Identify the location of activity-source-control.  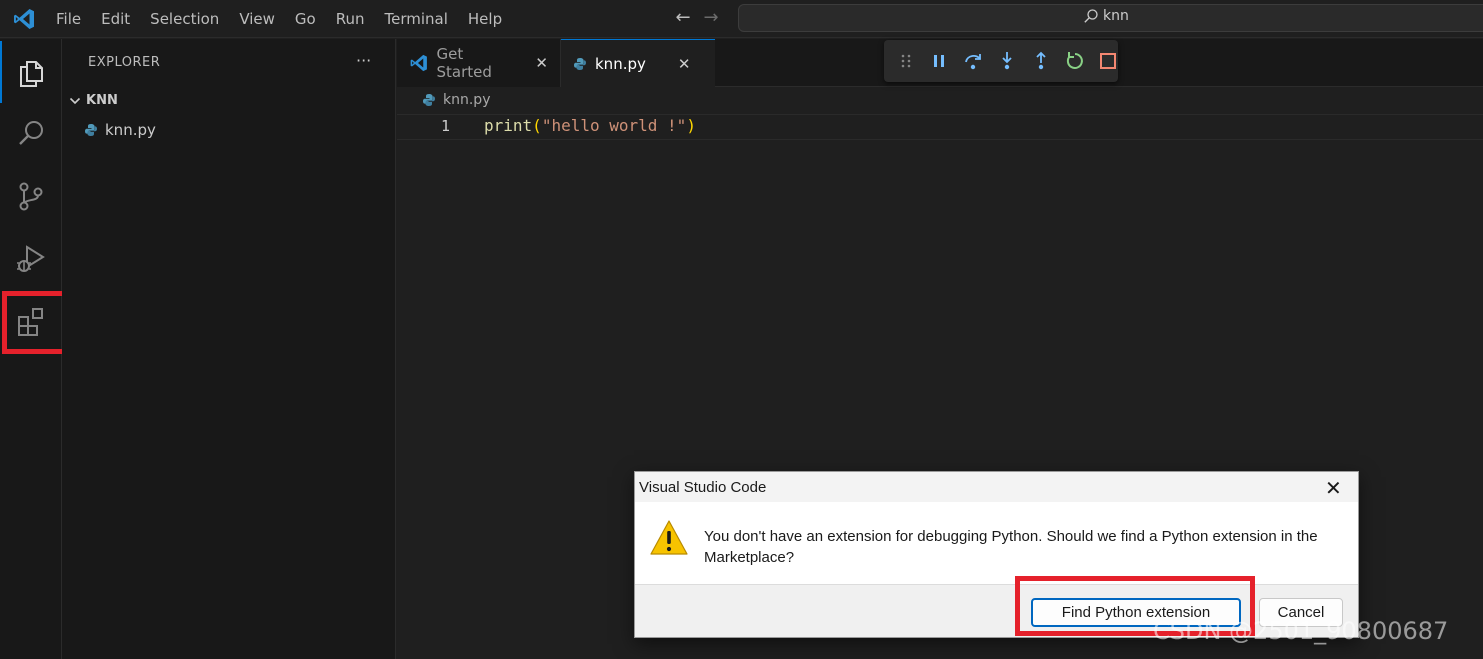
(31, 196).